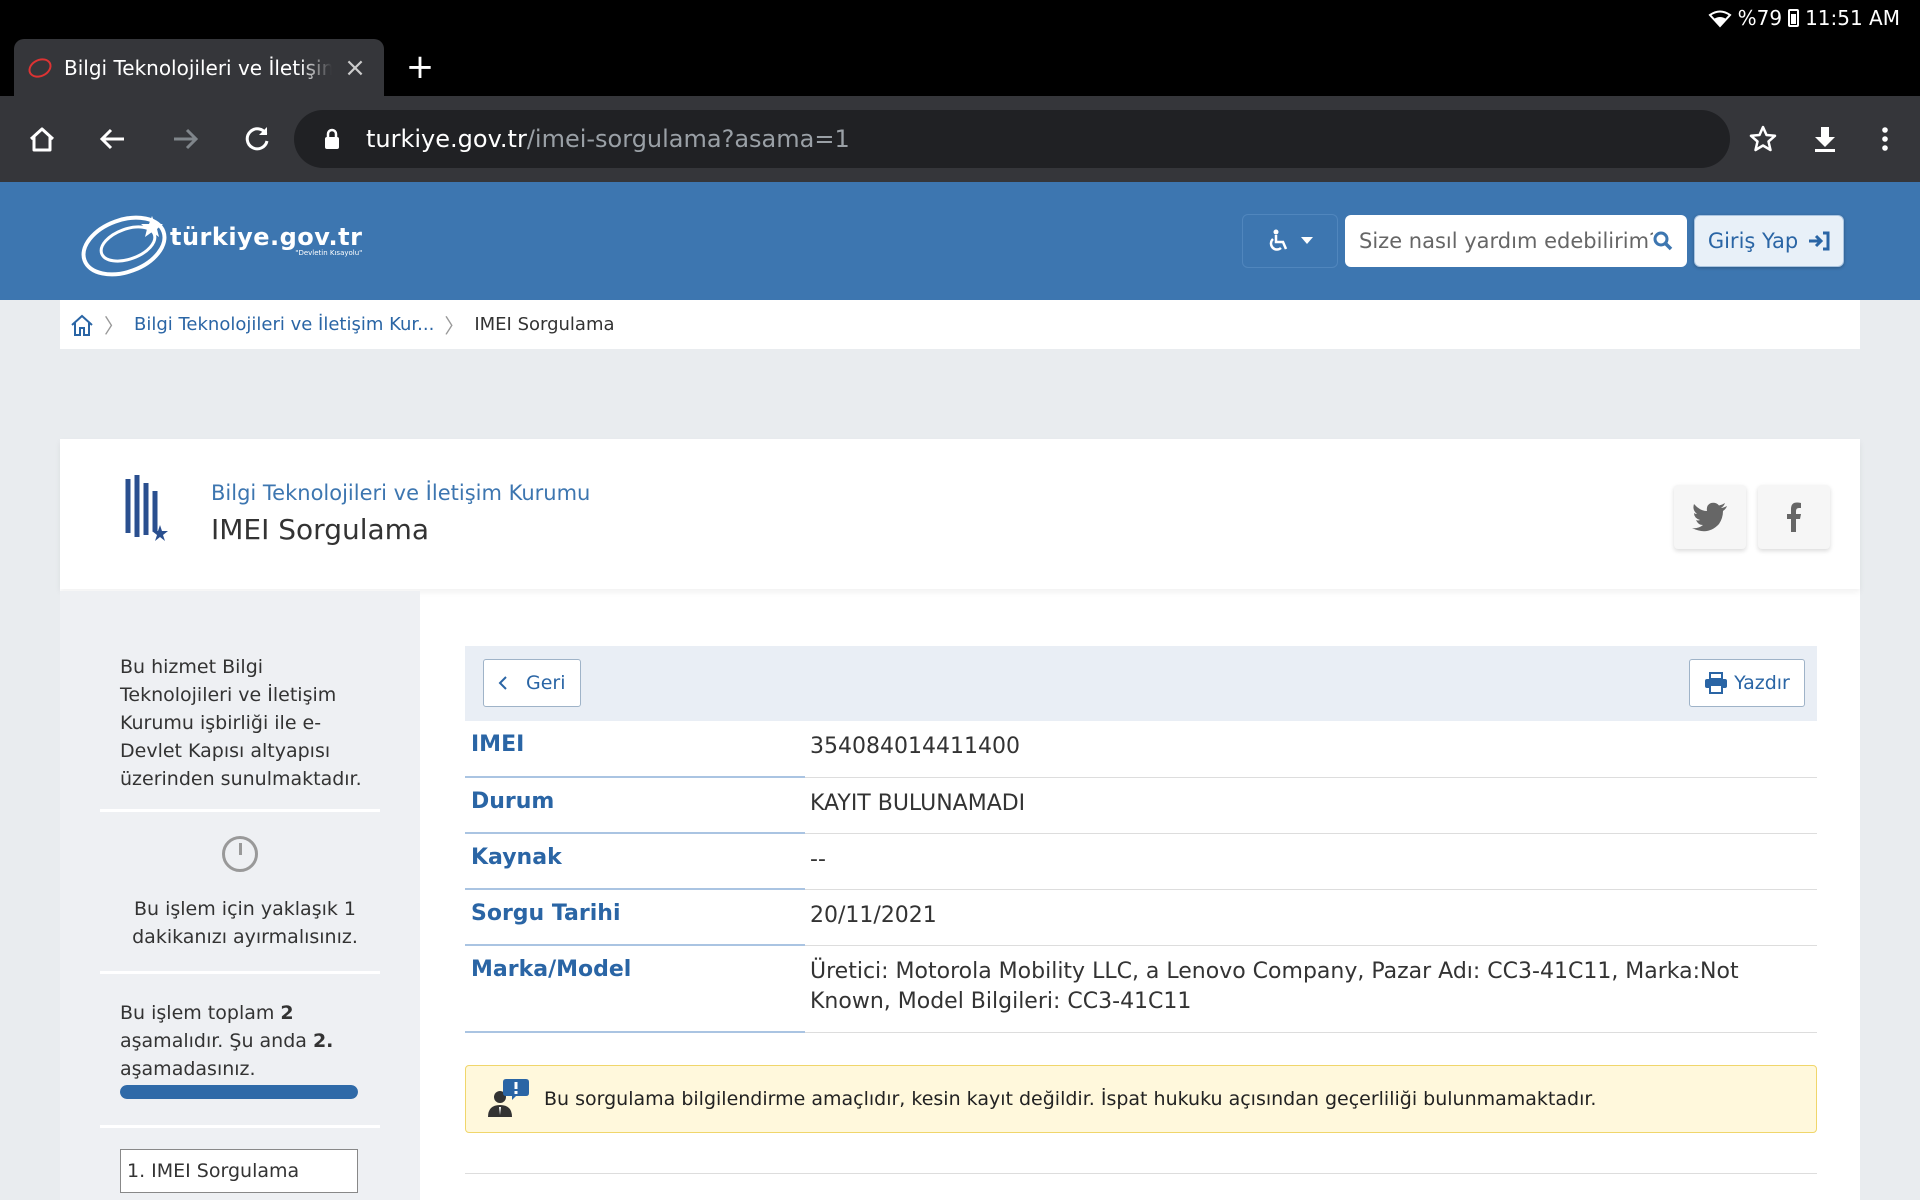 The height and width of the screenshot is (1200, 1920). What do you see at coordinates (635, 806) in the screenshot?
I see `result-key: Durum` at bounding box center [635, 806].